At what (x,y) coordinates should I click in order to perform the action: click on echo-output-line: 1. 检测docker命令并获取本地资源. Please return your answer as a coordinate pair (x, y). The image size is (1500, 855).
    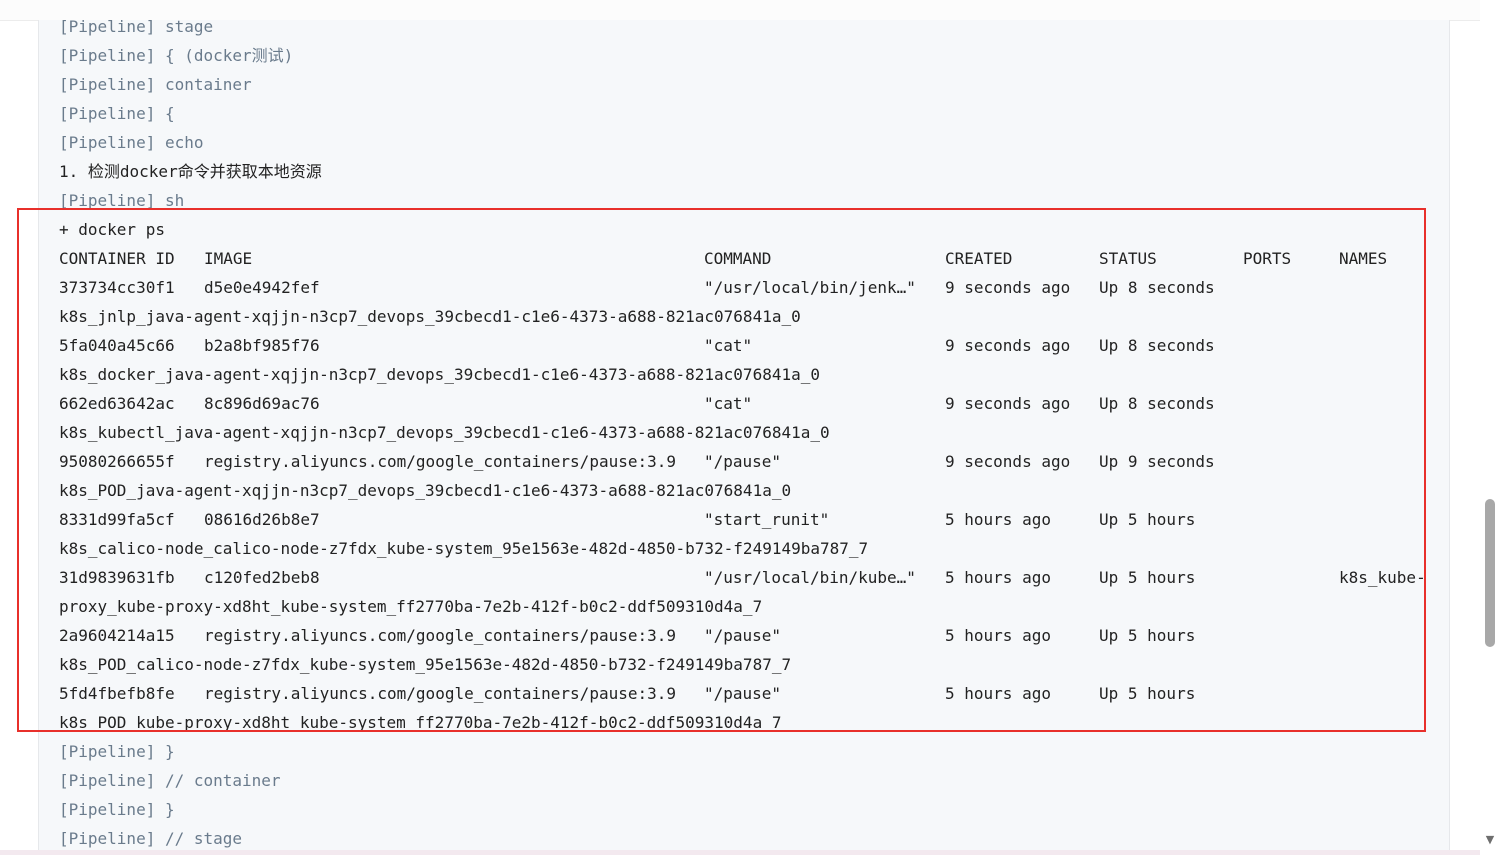
    Looking at the image, I should click on (190, 171).